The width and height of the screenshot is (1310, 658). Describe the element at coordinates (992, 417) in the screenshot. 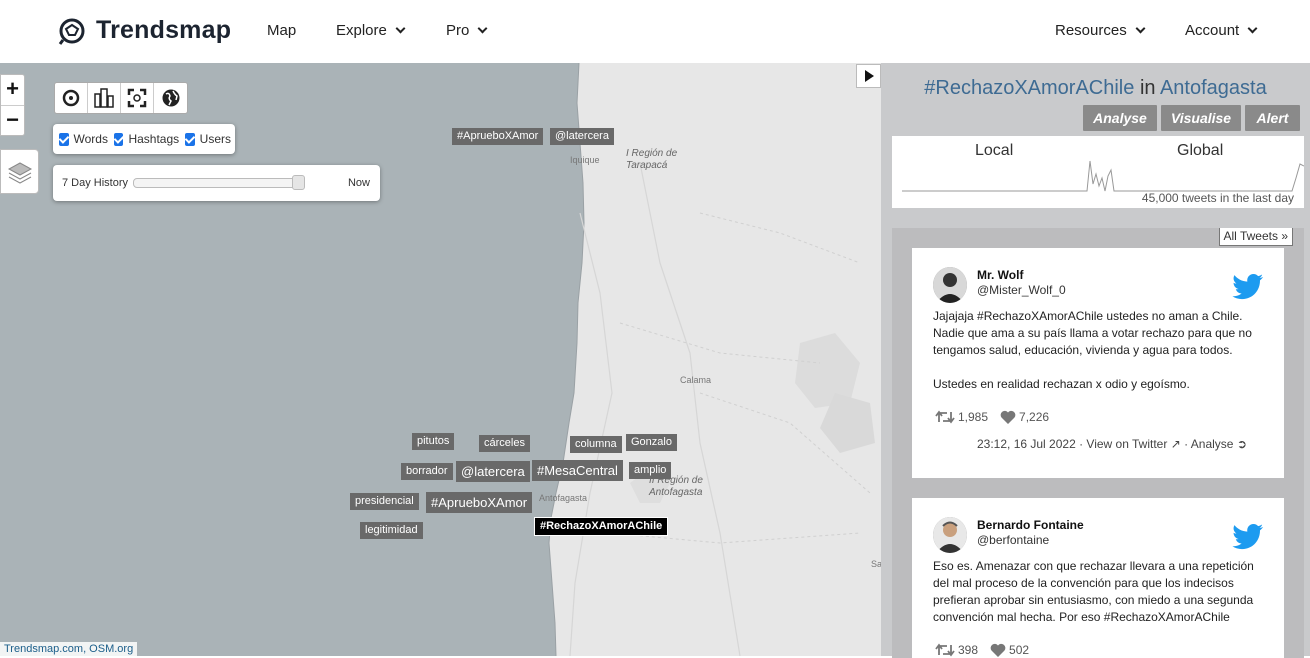

I see `tweet-stats: 1,985 7,226` at that location.